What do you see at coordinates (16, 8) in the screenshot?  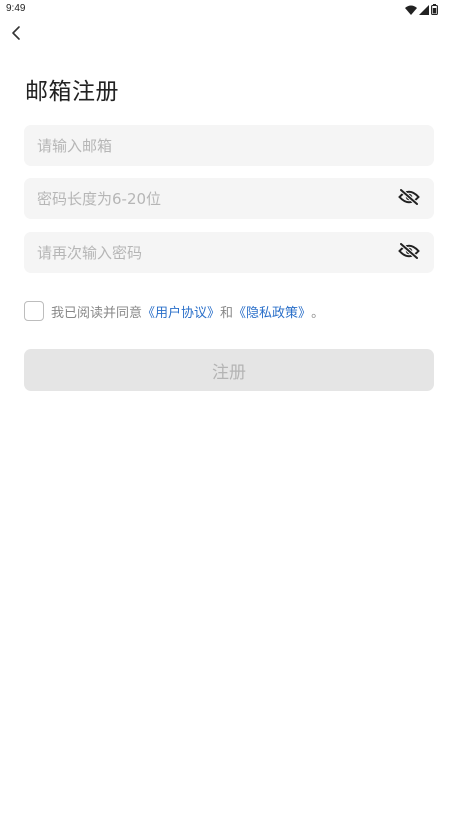 I see `status-time: 9:49` at bounding box center [16, 8].